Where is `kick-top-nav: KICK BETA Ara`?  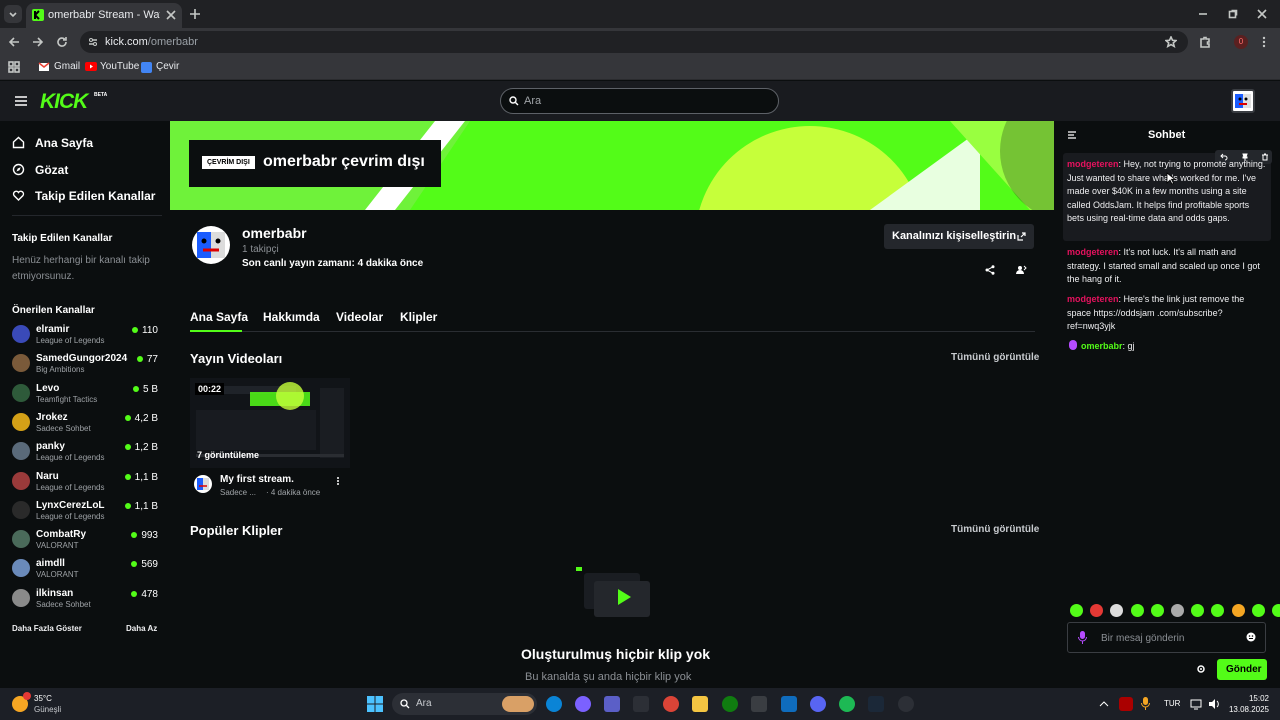 kick-top-nav: KICK BETA Ara is located at coordinates (640, 101).